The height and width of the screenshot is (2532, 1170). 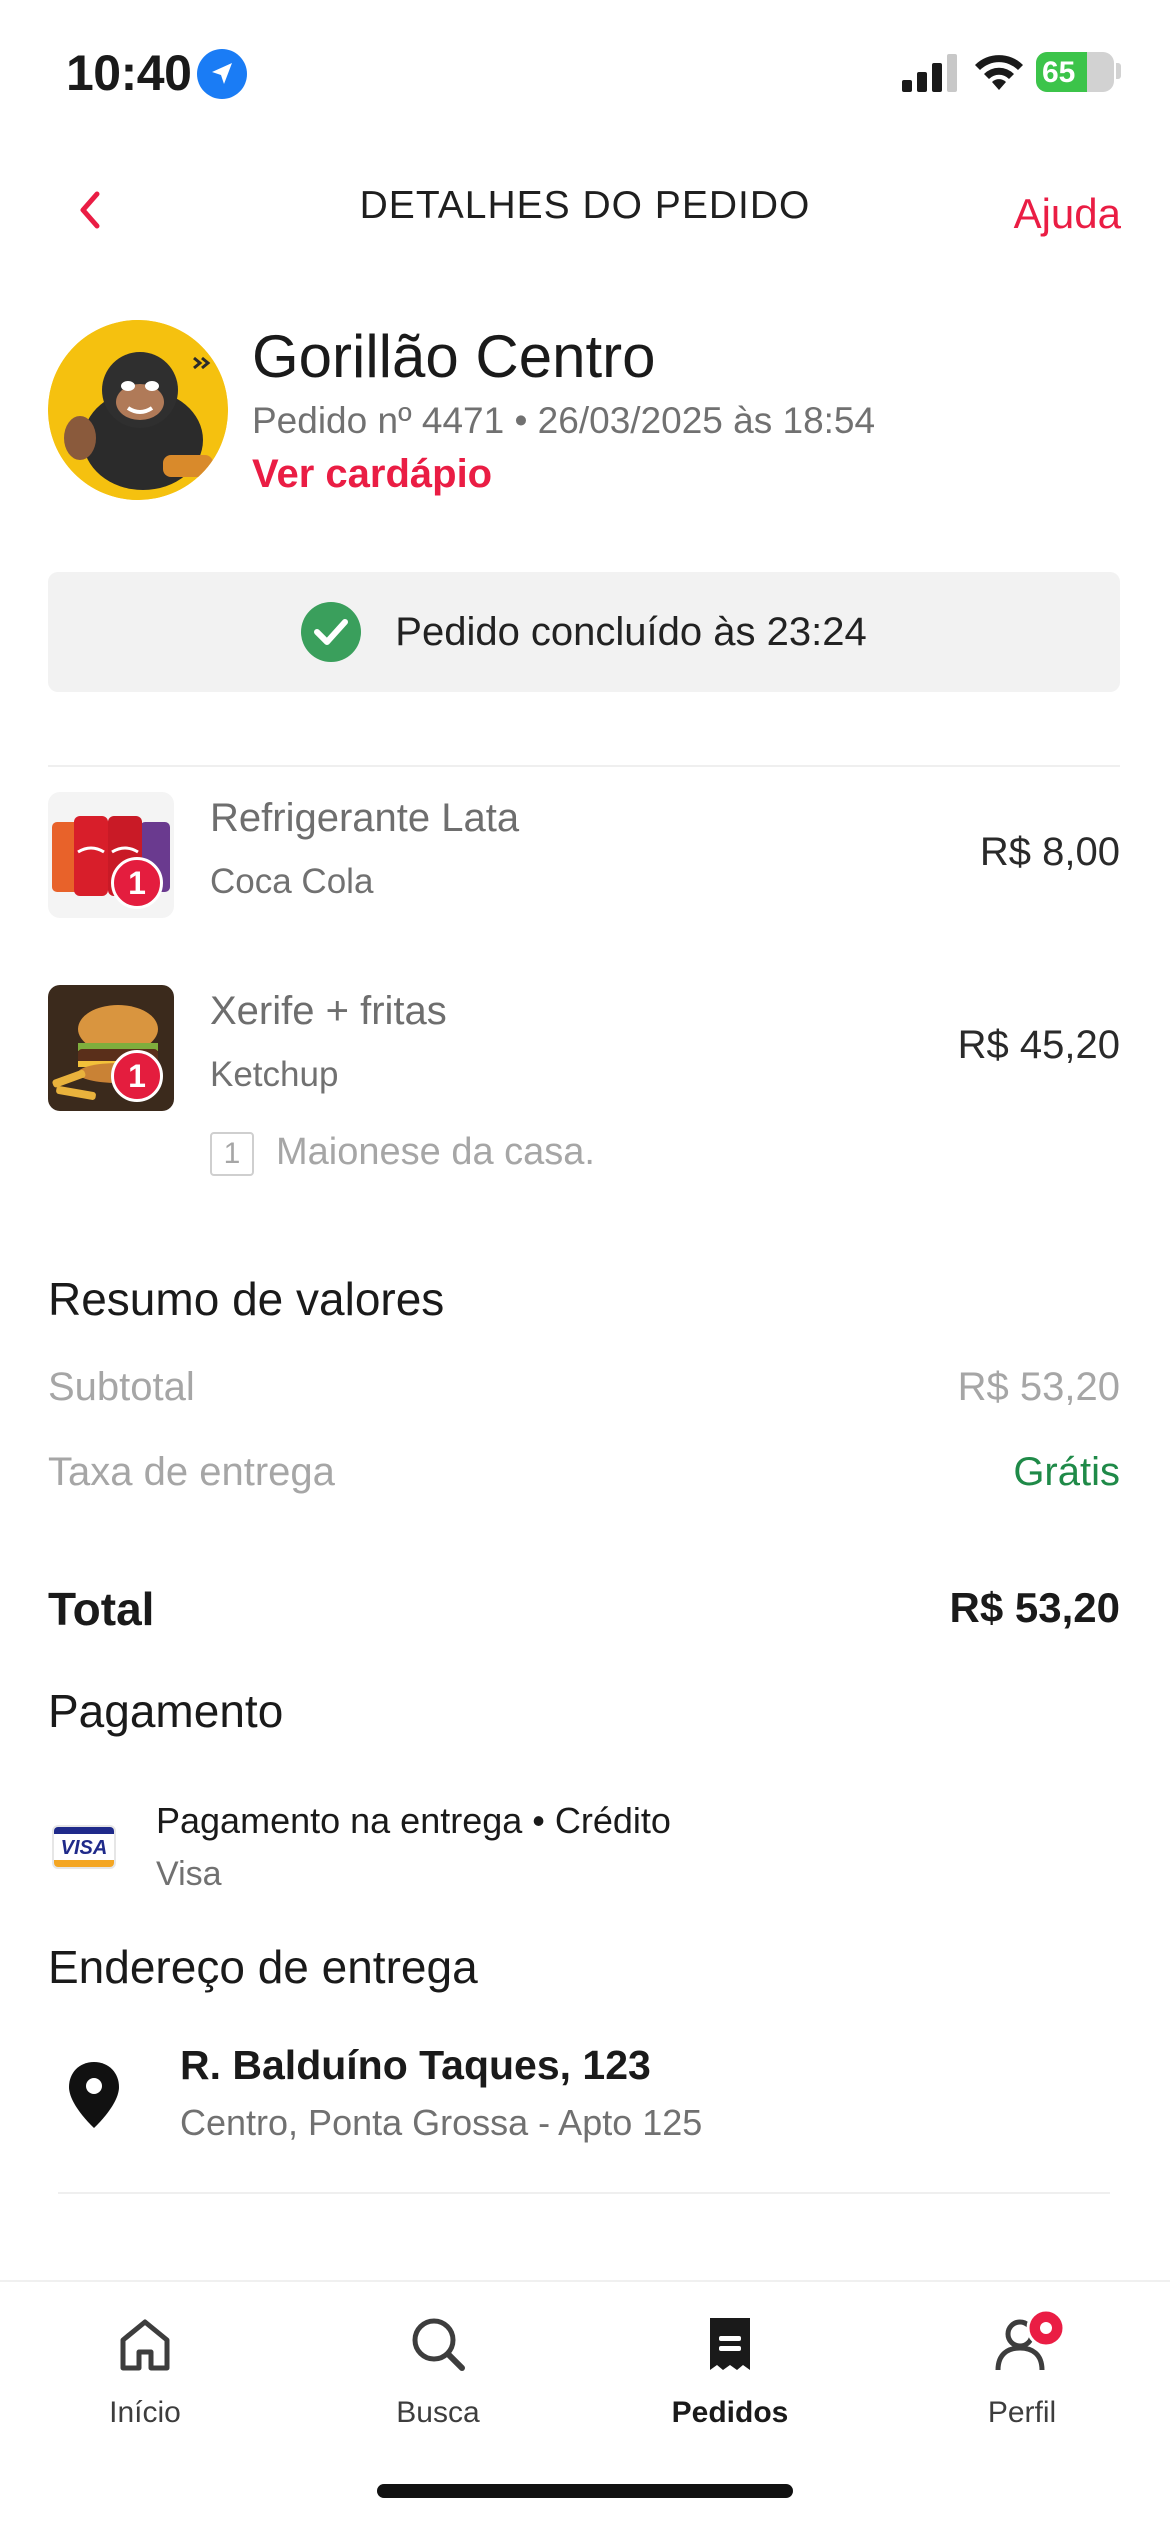 I want to click on address-complement: Centro, Ponta Grossa - Apto 125, so click(x=441, y=2122).